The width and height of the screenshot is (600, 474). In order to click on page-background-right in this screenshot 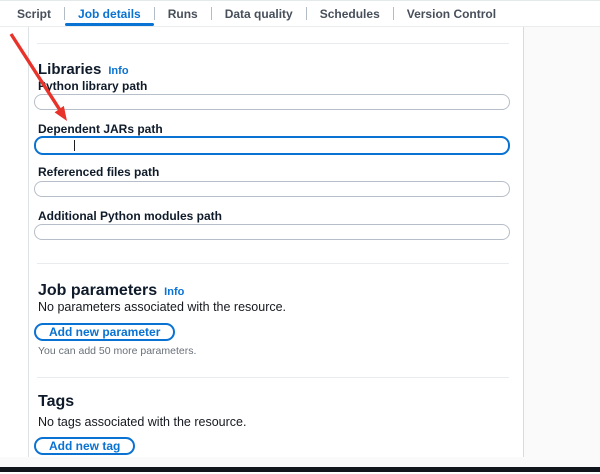, I will do `click(562, 242)`.